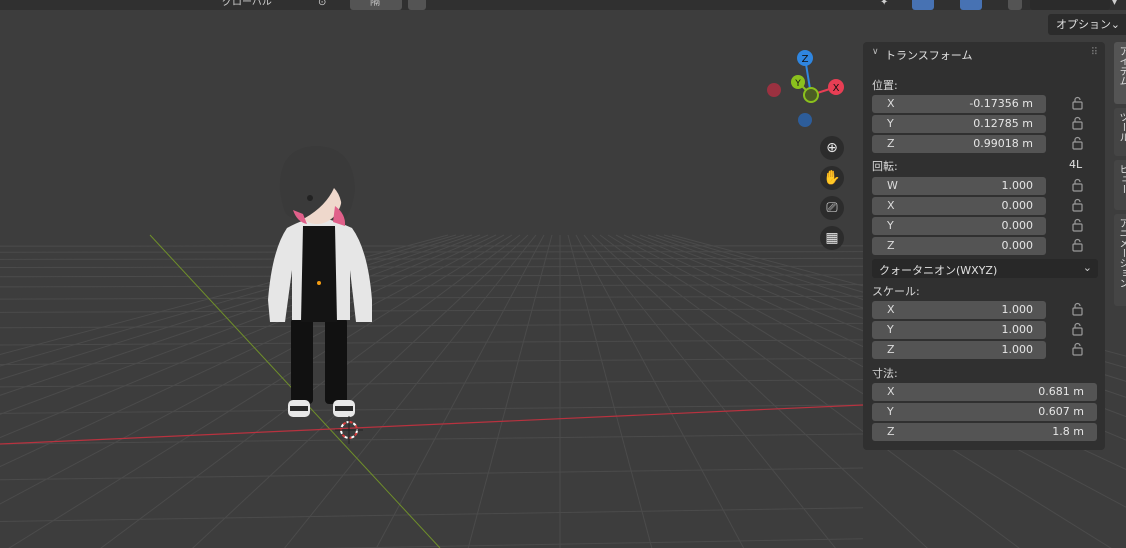 The width and height of the screenshot is (1126, 548). What do you see at coordinates (1070, 5) in the screenshot?
I see `shading-buttons` at bounding box center [1070, 5].